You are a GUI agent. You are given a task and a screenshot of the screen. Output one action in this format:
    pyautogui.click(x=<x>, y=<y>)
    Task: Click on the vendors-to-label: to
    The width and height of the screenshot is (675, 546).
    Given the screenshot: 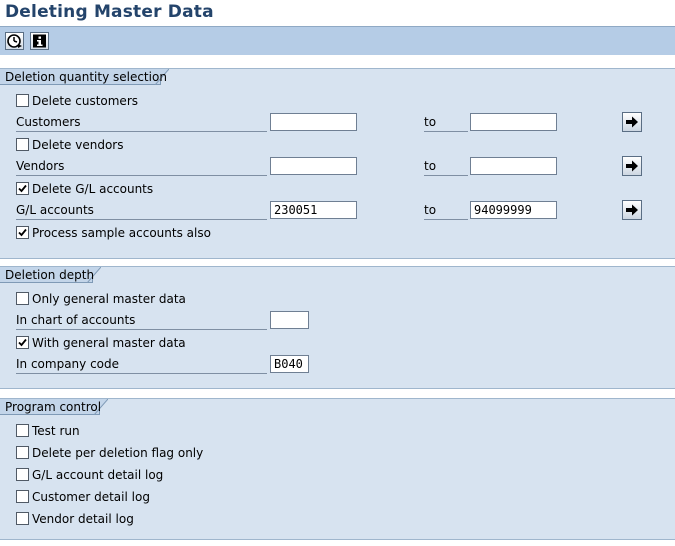 What is the action you would take?
    pyautogui.click(x=446, y=166)
    